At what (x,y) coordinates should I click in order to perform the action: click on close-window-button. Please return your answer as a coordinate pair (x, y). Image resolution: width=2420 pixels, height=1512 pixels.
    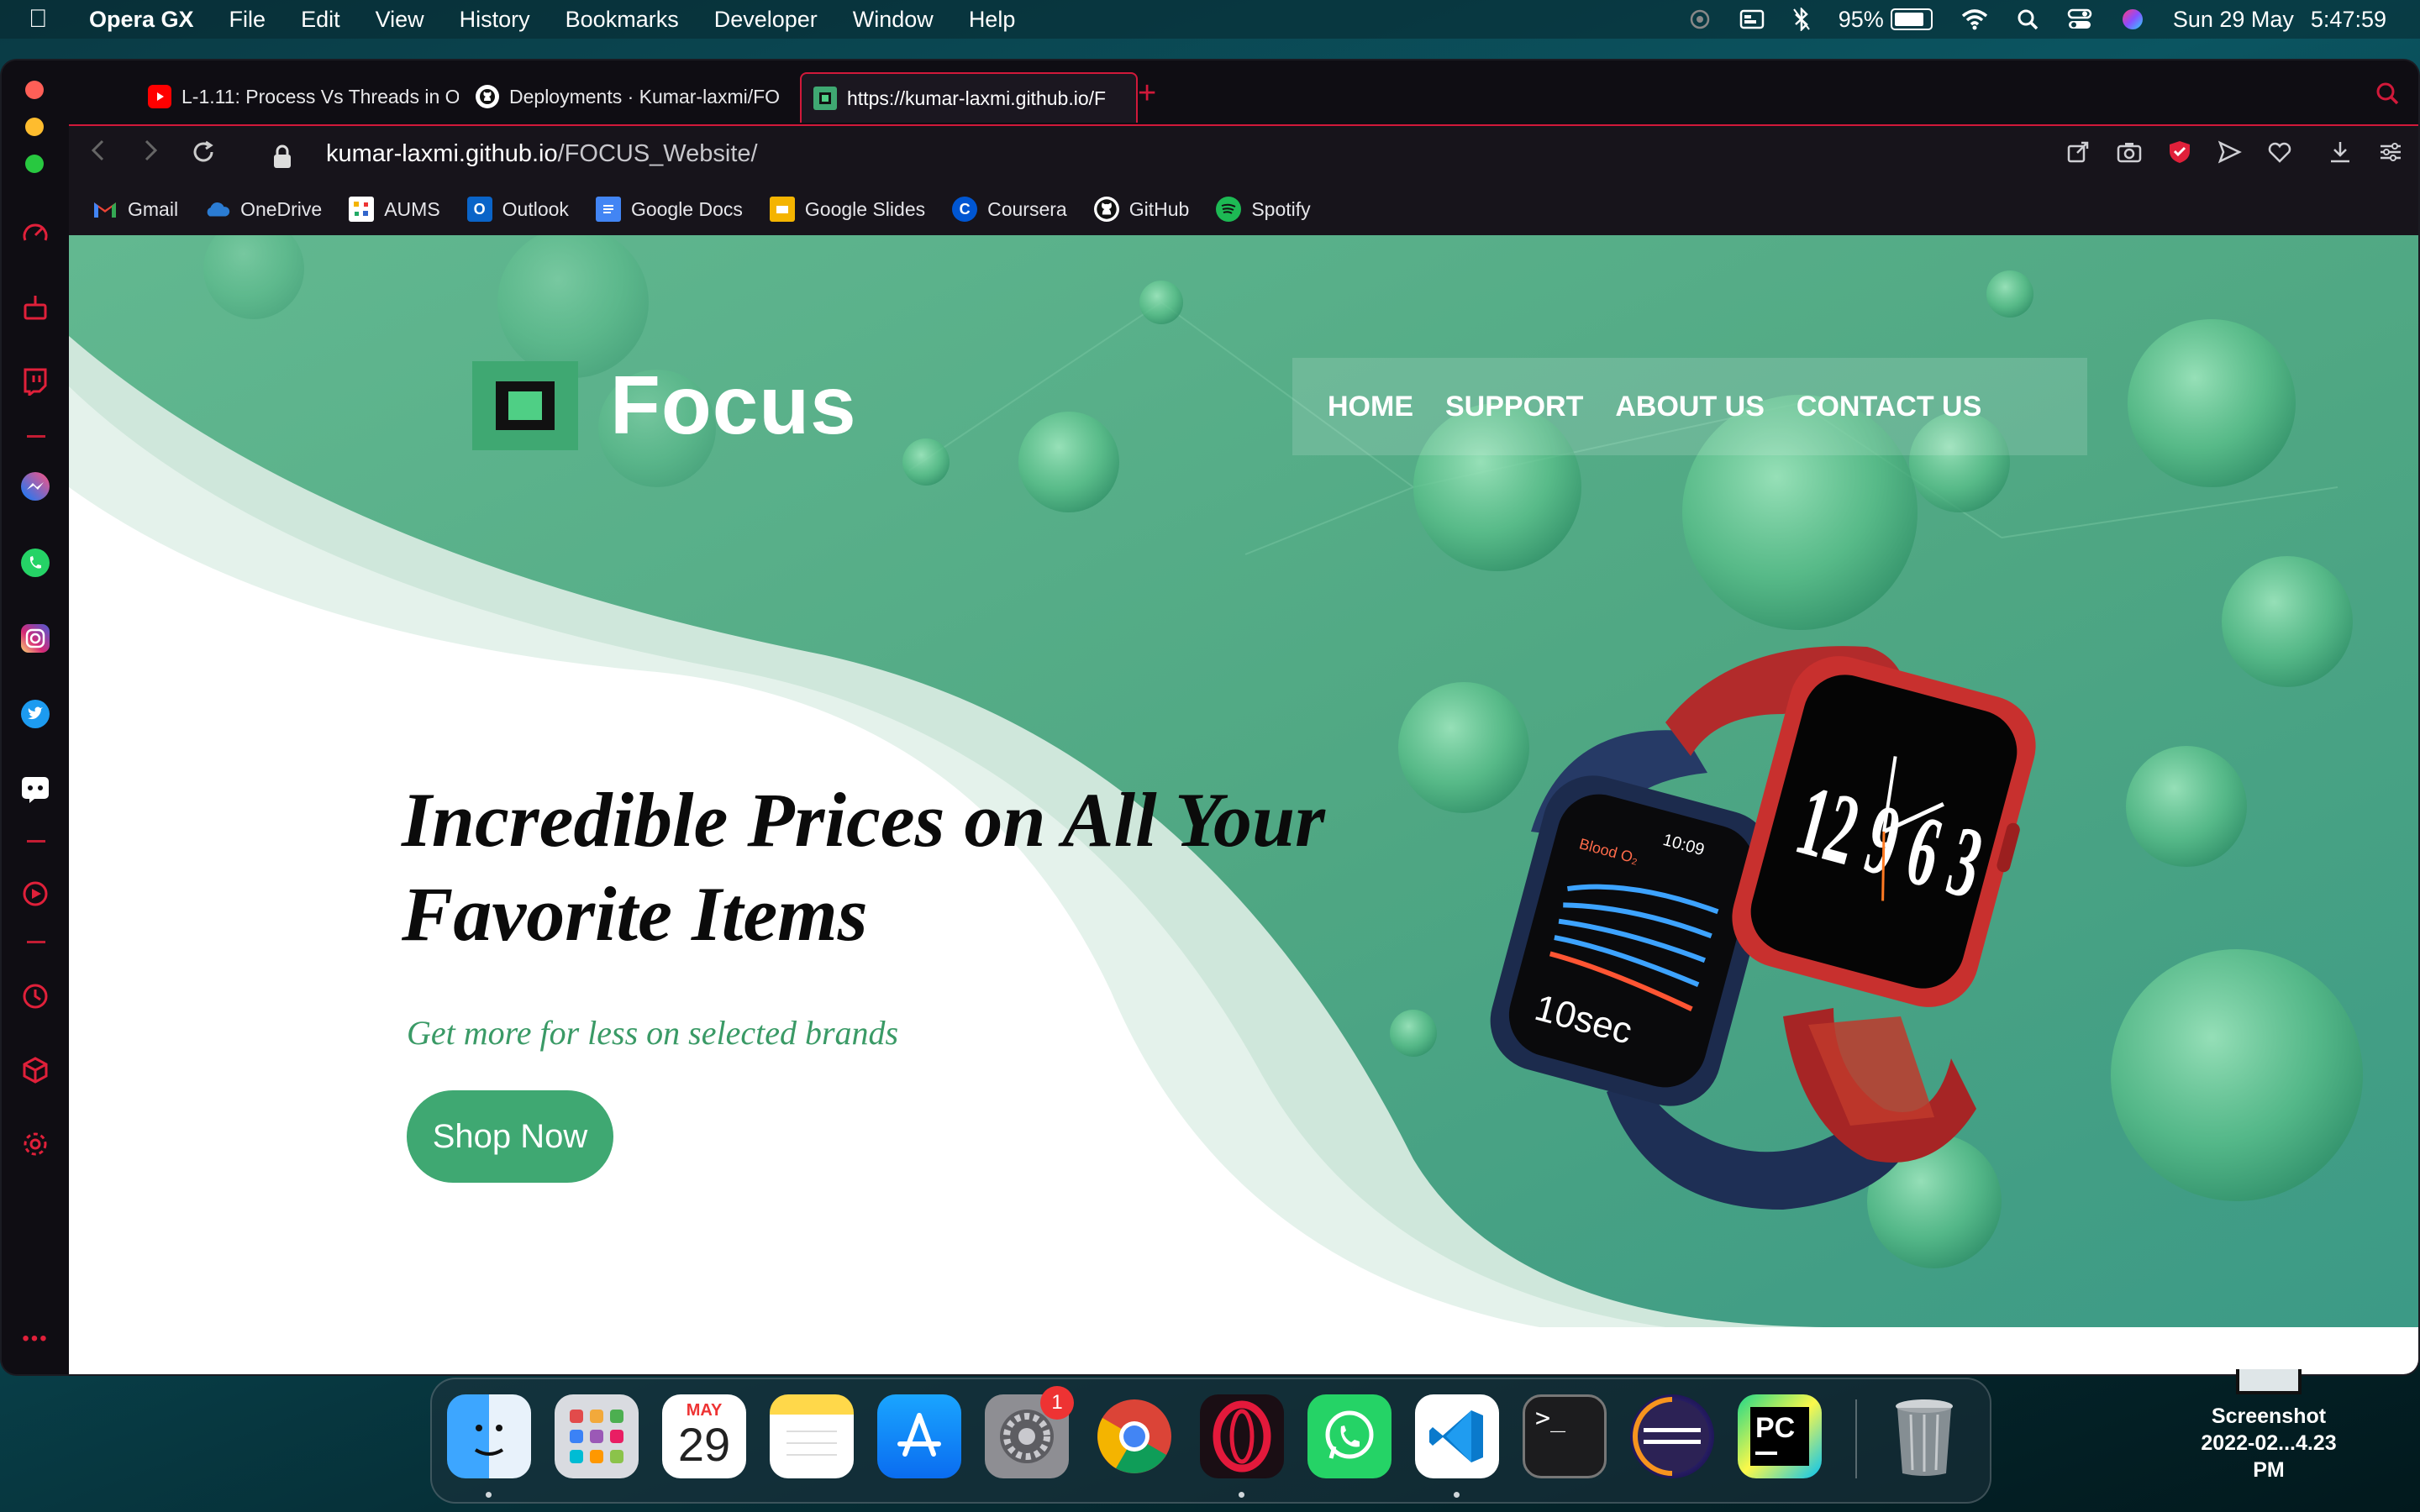
    Looking at the image, I should click on (34, 90).